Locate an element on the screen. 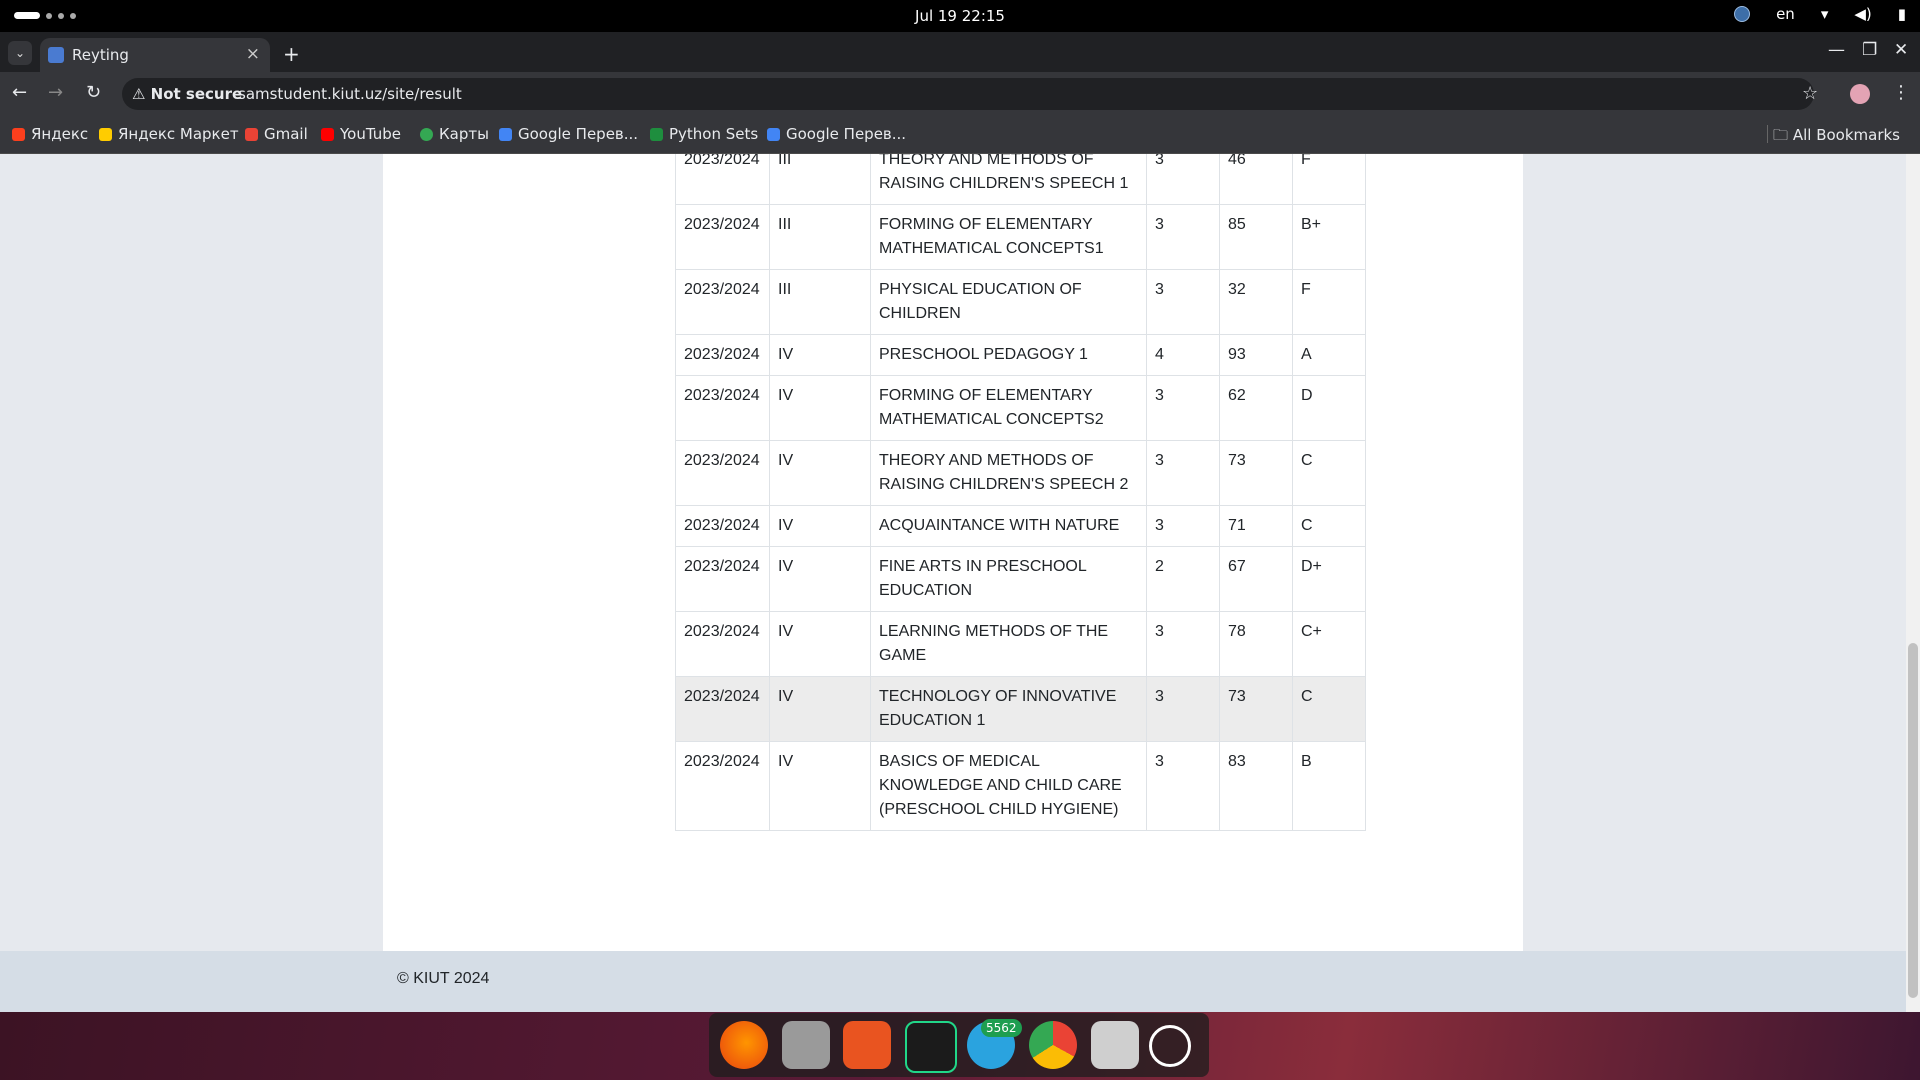  show-apps-icon is located at coordinates (1170, 1046).